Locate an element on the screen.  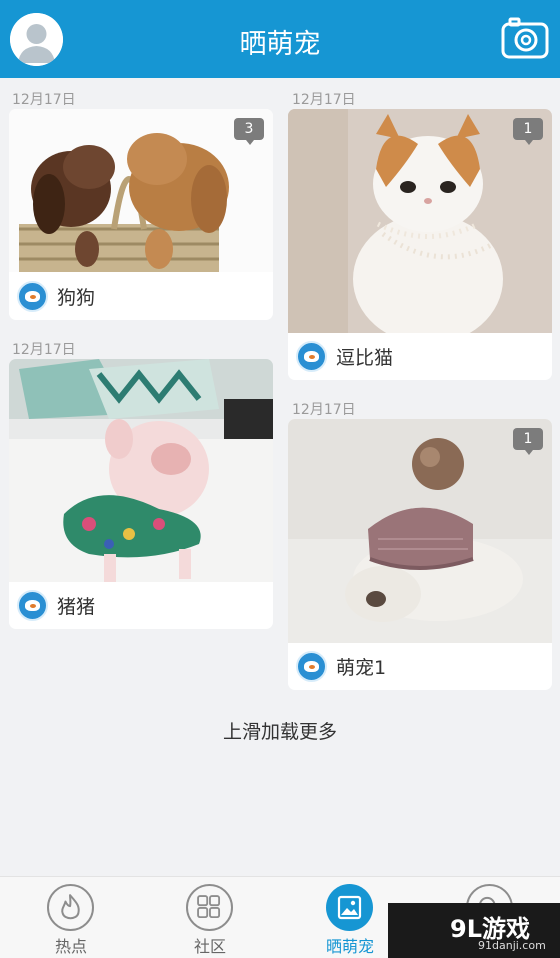
post-caption: 逗比猫 is located at coordinates (420, 356).